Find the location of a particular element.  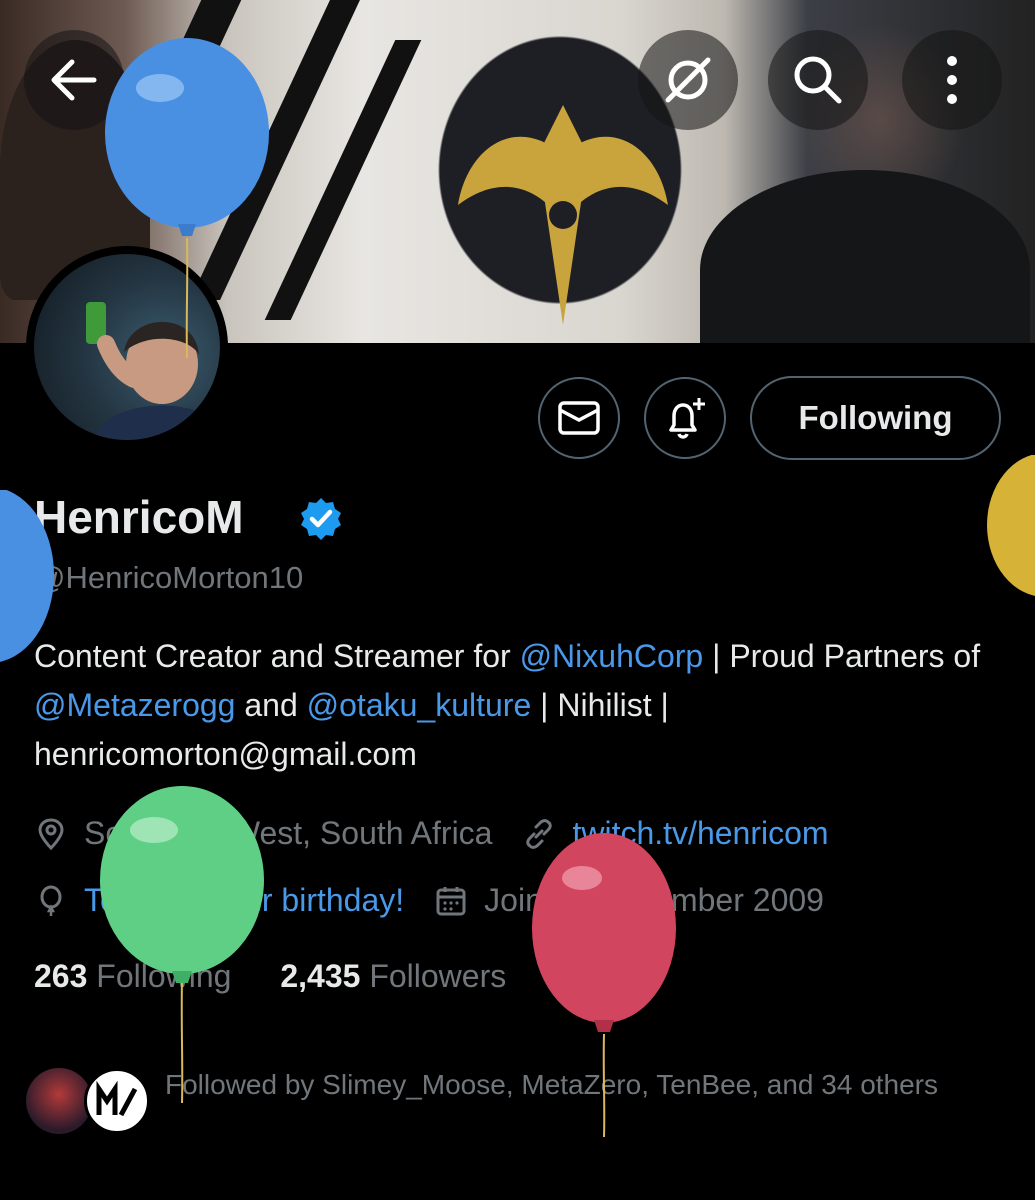

following-count: 263 is located at coordinates (61, 976).